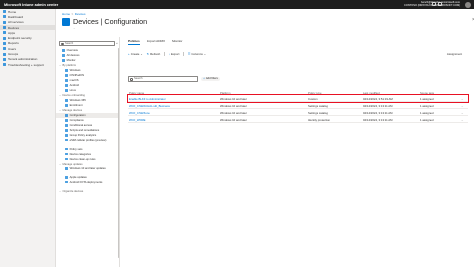  I want to click on enrollment-icon, so click(66, 105).